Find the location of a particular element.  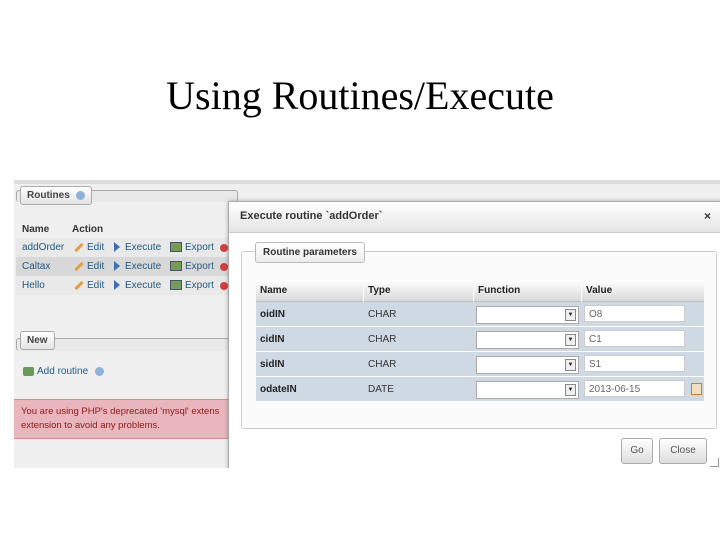

routine-row: Caltax Edit Execute Export is located at coordinates (126, 266).